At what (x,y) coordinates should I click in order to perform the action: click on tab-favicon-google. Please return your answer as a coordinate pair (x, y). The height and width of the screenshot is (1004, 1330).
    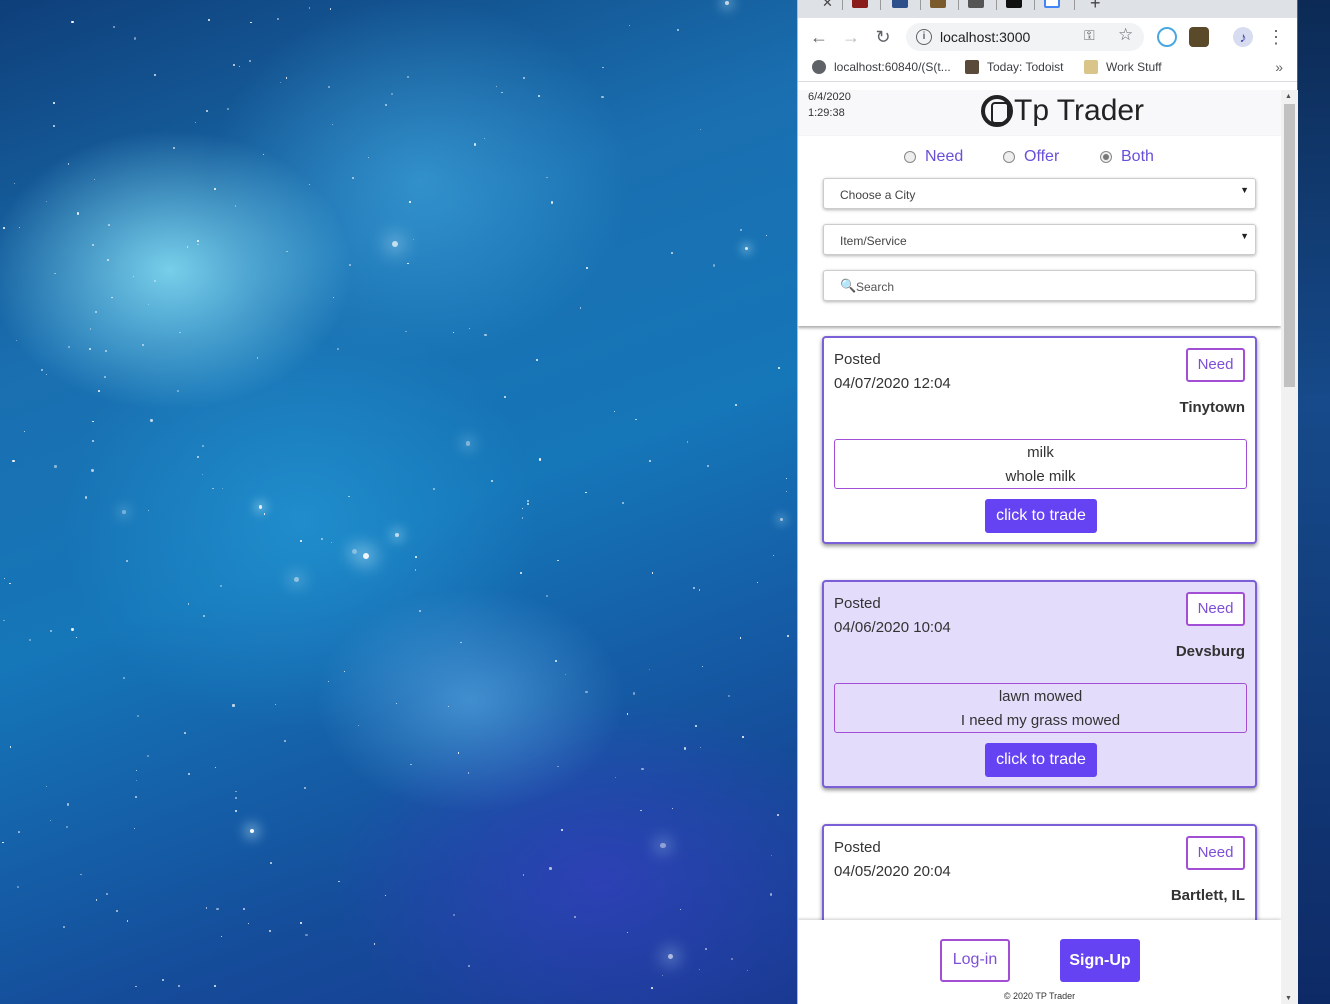
    Looking at the image, I should click on (1052, 4).